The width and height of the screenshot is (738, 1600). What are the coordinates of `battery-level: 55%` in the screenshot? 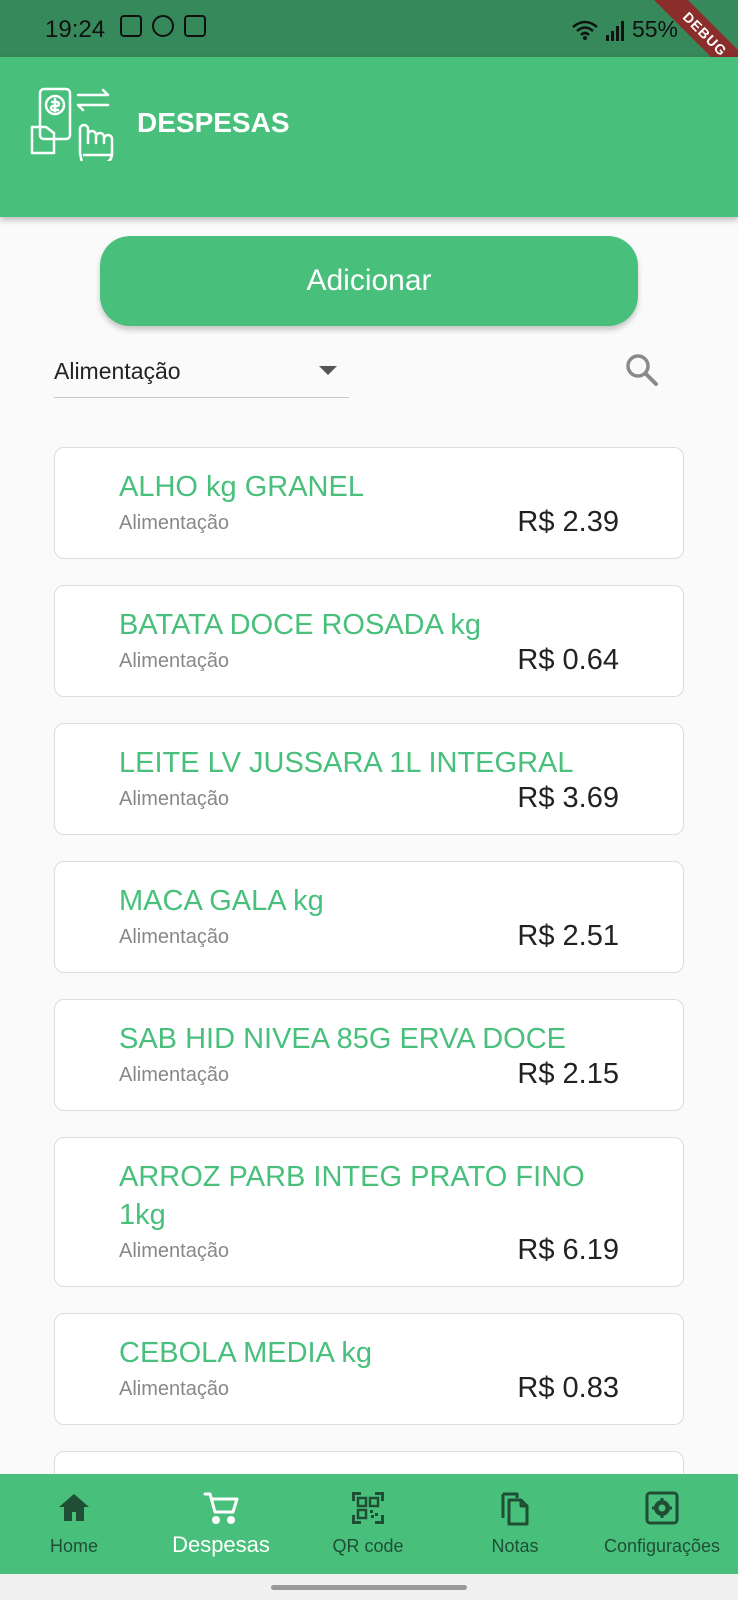 It's located at (654, 29).